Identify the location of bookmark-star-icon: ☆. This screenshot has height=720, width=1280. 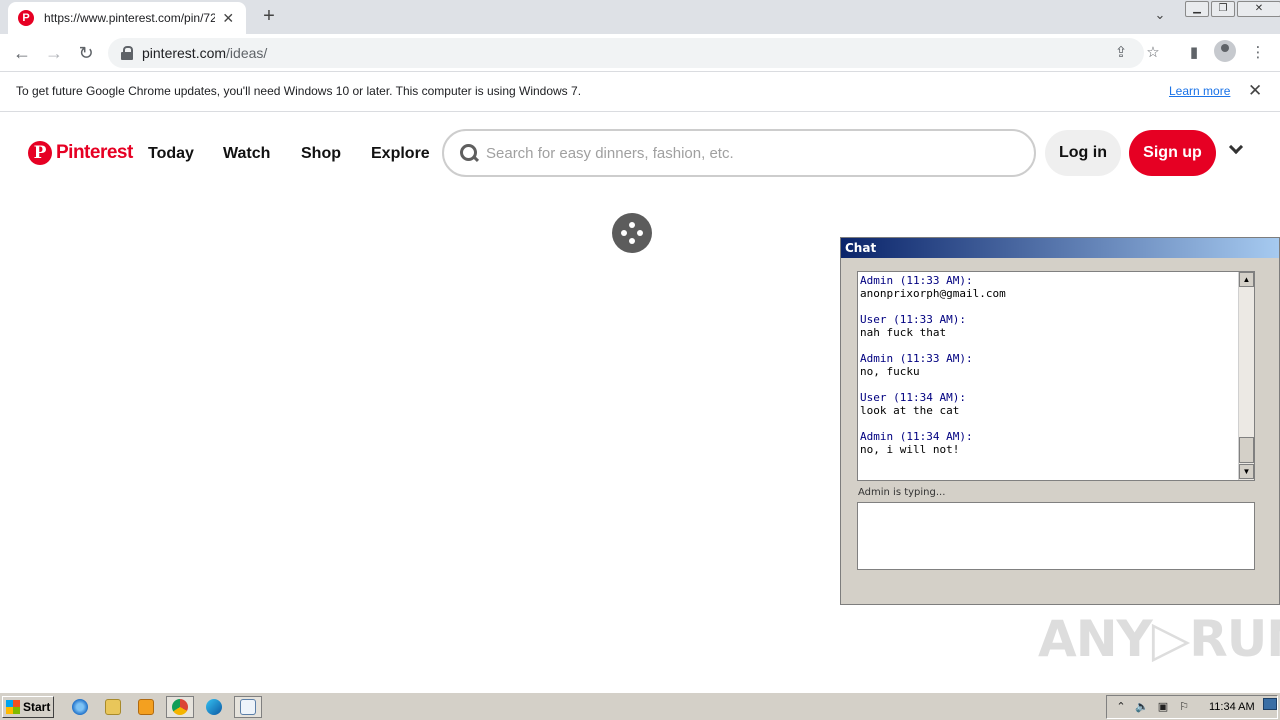
(1153, 53).